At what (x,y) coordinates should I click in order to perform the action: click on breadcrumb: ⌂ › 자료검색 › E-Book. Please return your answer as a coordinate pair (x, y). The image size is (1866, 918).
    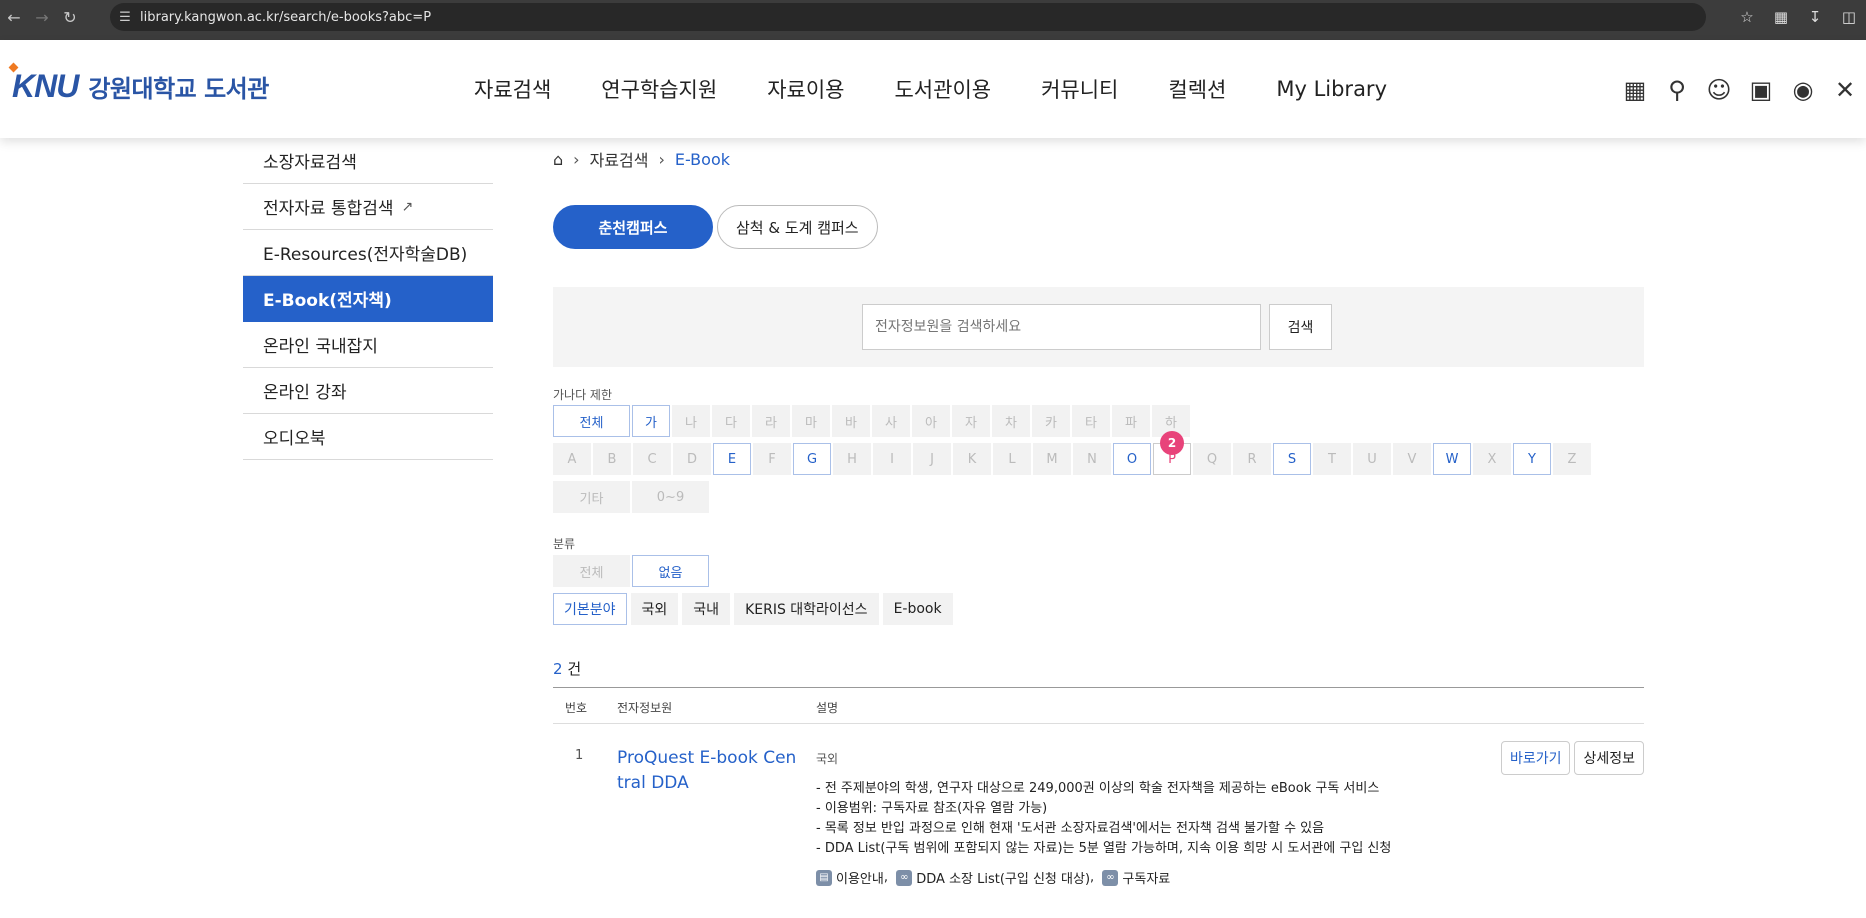
    Looking at the image, I should click on (641, 159).